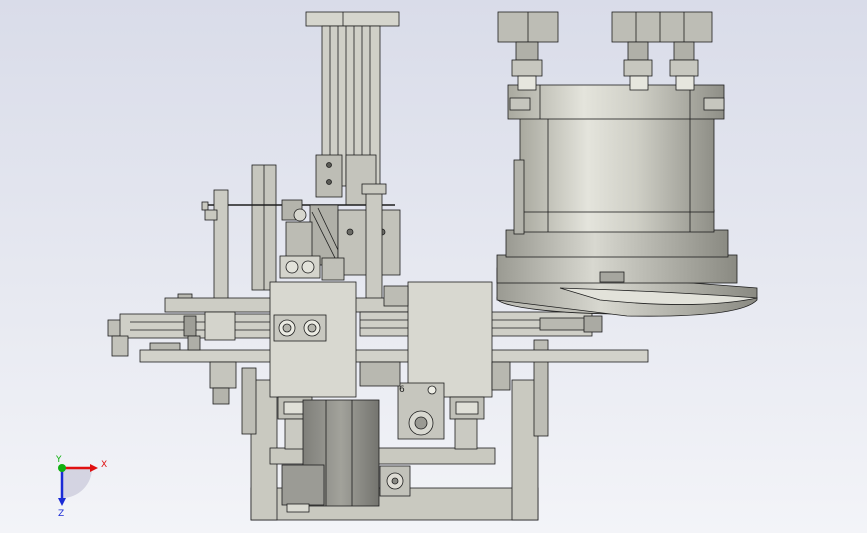 The width and height of the screenshot is (867, 533). Describe the element at coordinates (402, 390) in the screenshot. I see `part-mark-label: 6` at that location.